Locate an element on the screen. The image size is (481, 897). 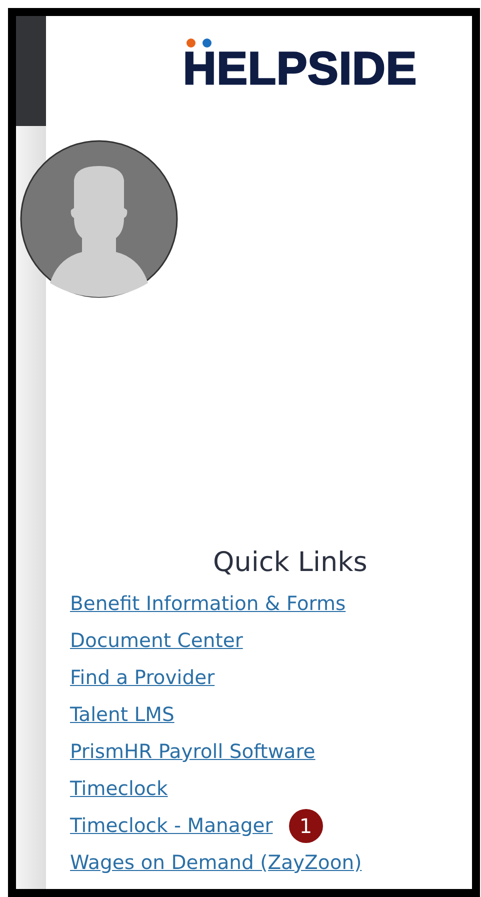
logo: HELPSIDE is located at coordinates (300, 79).